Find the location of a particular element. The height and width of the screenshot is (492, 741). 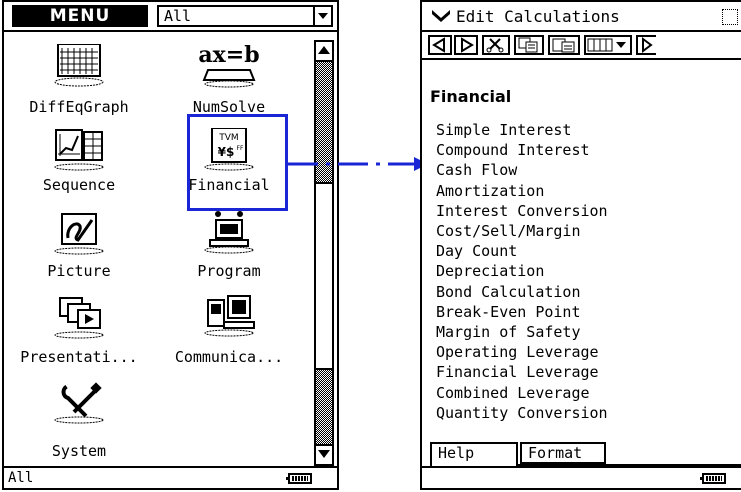

sequence-icon is located at coordinates (79, 150).